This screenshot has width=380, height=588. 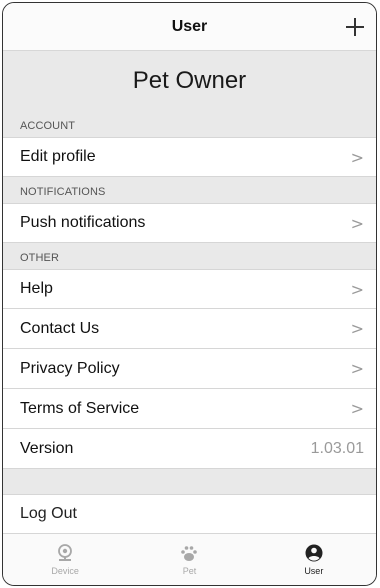 I want to click on section-header-notifications: NOTIFICATIONS, so click(x=63, y=192).